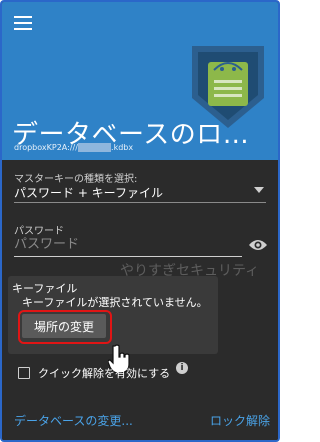 This screenshot has height=442, width=320. Describe the element at coordinates (113, 315) in the screenshot. I see `keyfile-section: キーファイル キーファイルが選択されていません。 場所の変更` at that location.